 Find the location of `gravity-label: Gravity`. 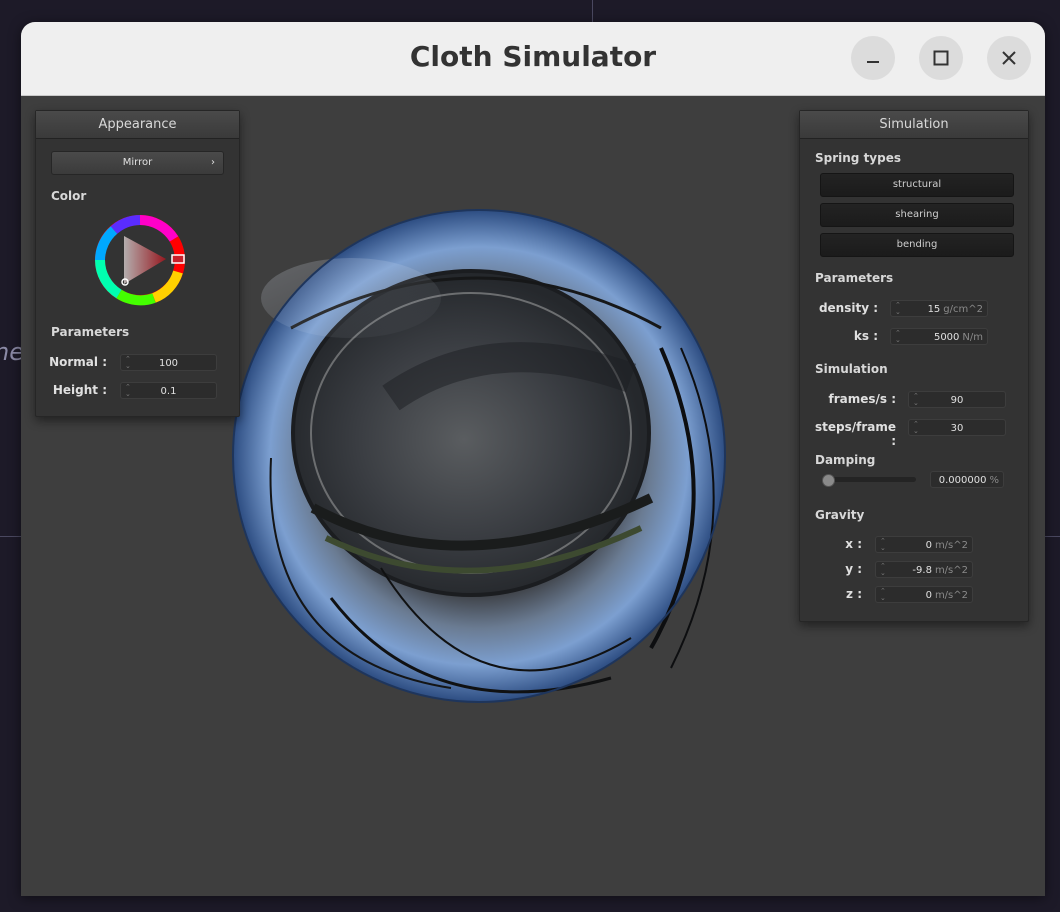

gravity-label: Gravity is located at coordinates (840, 515).